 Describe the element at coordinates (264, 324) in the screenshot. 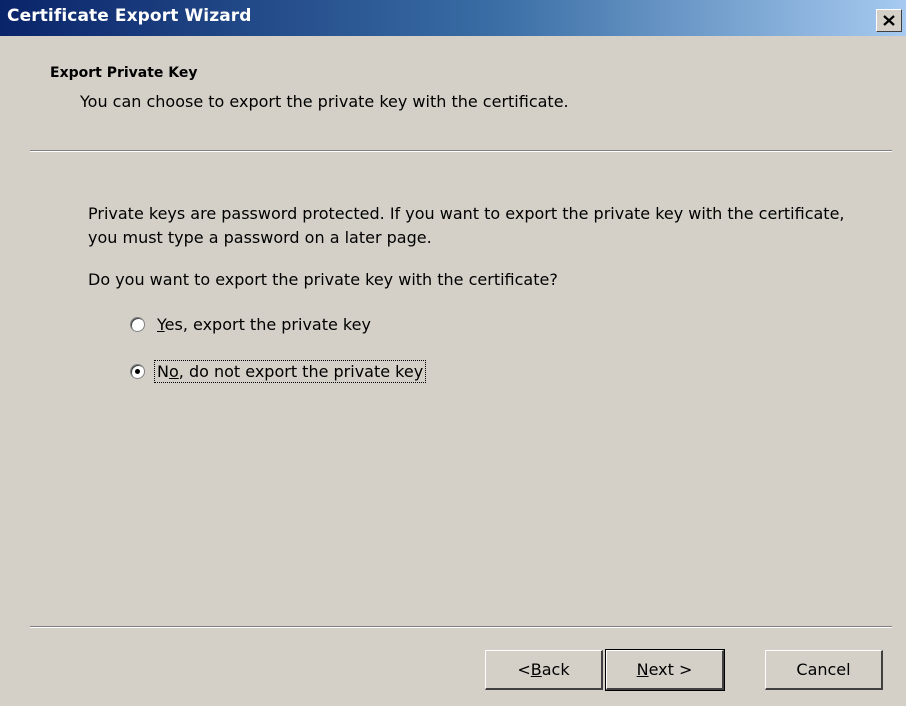

I see `radio-label-yes: Yes, export the private key` at that location.